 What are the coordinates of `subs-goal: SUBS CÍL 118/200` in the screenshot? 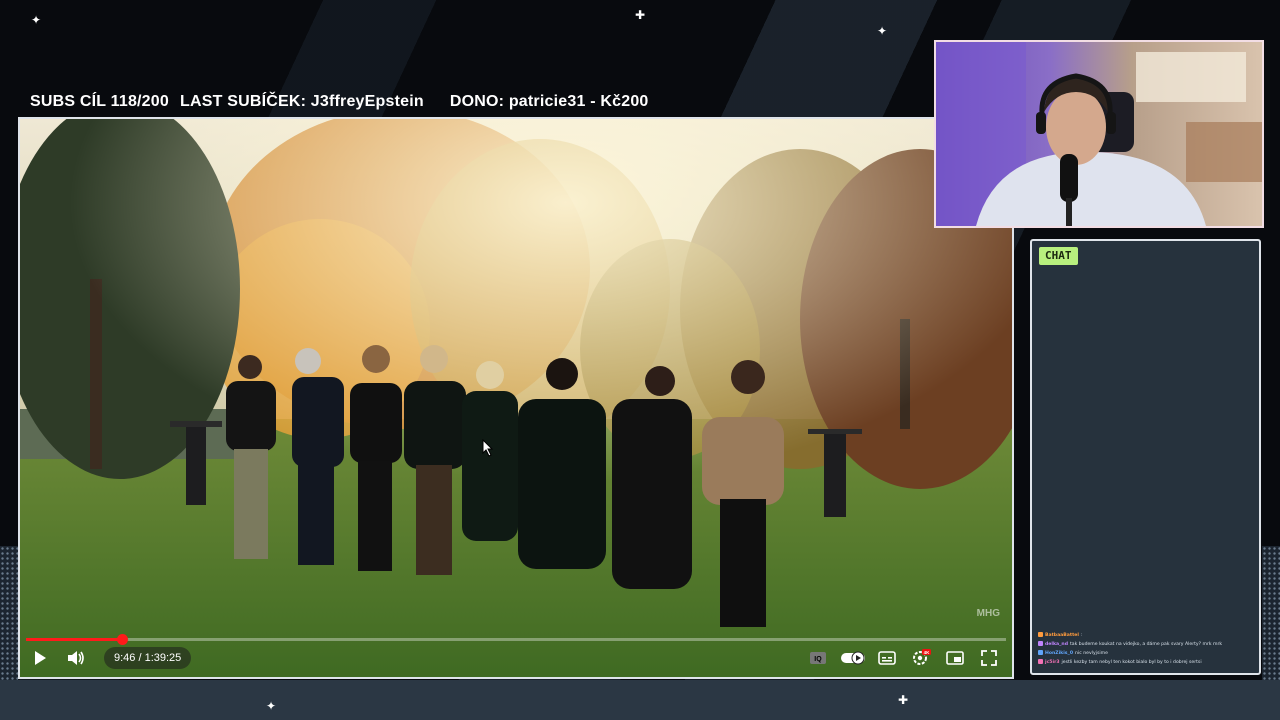 It's located at (99, 101).